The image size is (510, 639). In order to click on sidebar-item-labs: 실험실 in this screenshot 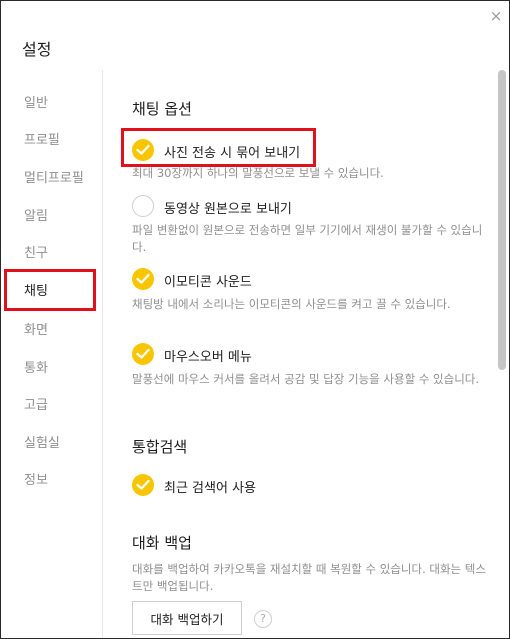, I will do `click(42, 441)`.